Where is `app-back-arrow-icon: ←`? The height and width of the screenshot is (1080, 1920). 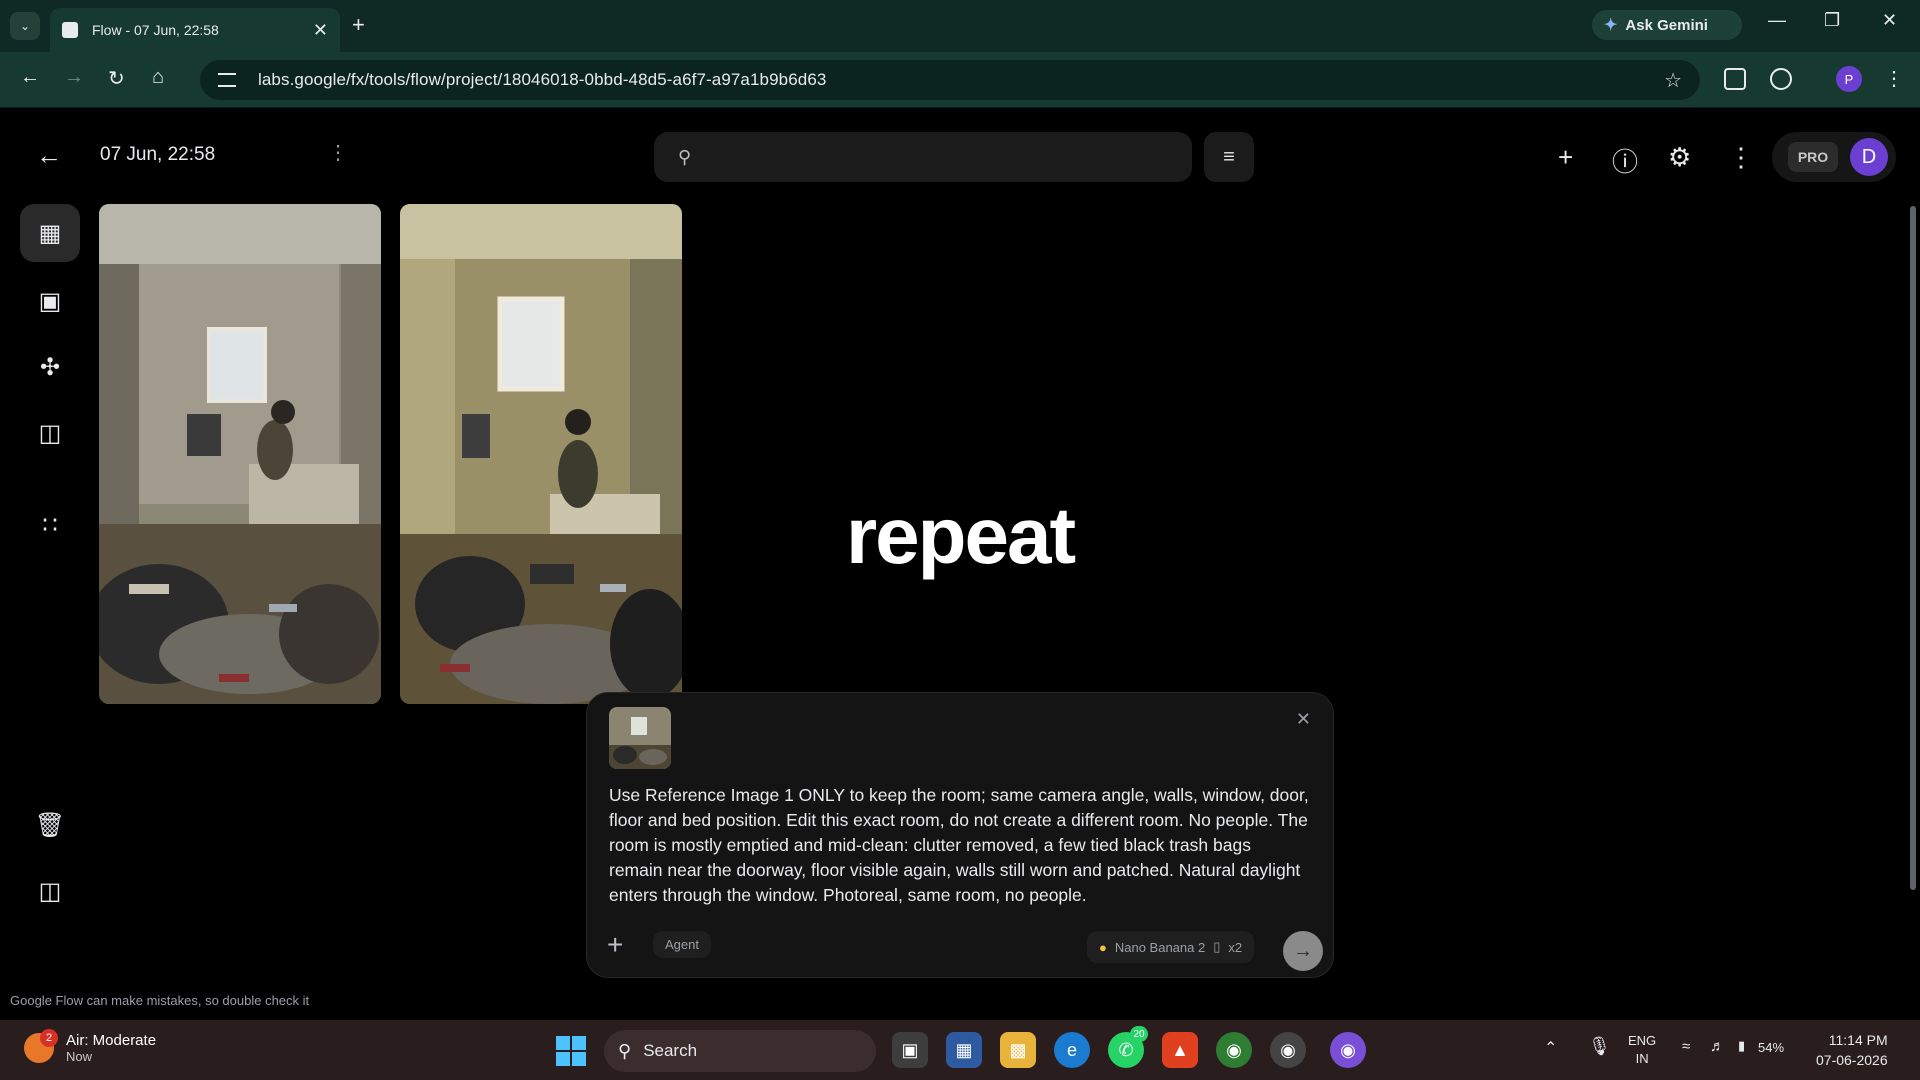 app-back-arrow-icon: ← is located at coordinates (49, 155).